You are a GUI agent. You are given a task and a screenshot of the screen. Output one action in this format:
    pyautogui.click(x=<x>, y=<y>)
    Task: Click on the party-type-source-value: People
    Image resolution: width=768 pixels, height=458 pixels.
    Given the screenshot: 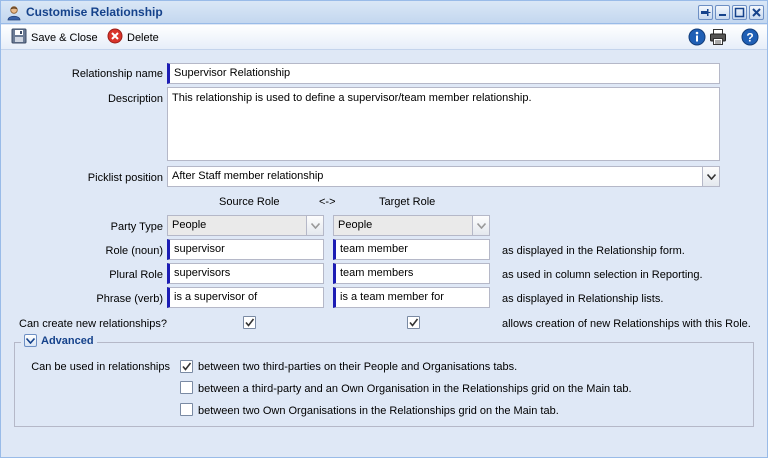 What is the action you would take?
    pyautogui.click(x=189, y=225)
    